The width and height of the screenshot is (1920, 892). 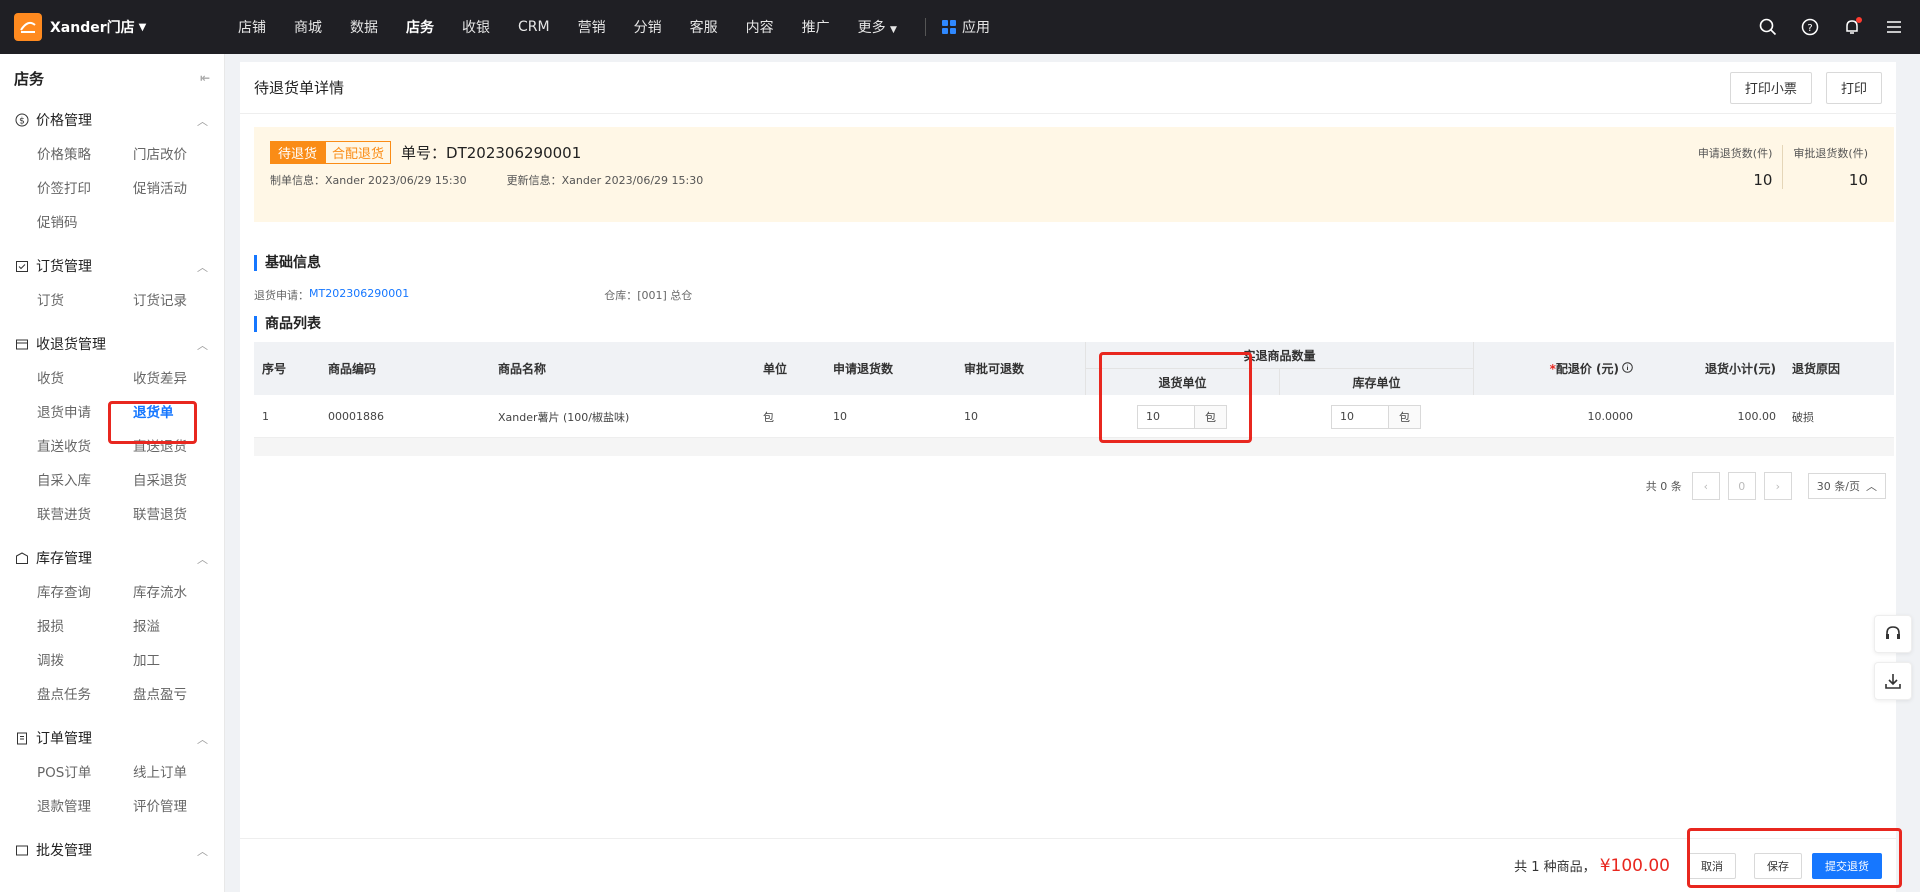 What do you see at coordinates (112, 266) in the screenshot?
I see `group-title-order-goods: 订货管理 ︿` at bounding box center [112, 266].